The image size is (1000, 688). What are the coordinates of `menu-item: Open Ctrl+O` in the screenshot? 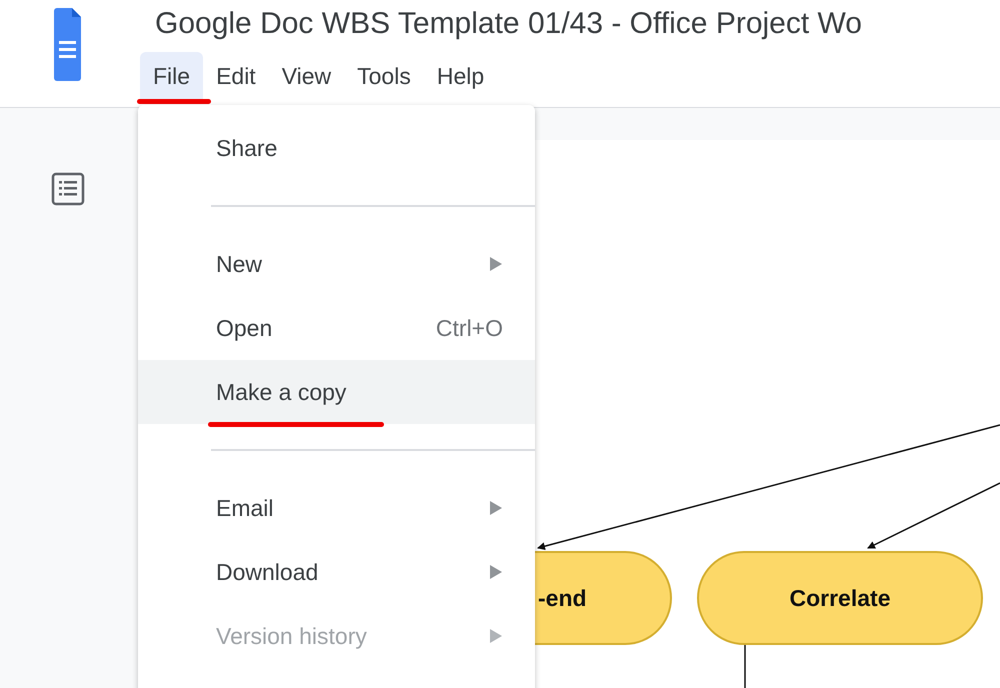 It's located at (336, 328).